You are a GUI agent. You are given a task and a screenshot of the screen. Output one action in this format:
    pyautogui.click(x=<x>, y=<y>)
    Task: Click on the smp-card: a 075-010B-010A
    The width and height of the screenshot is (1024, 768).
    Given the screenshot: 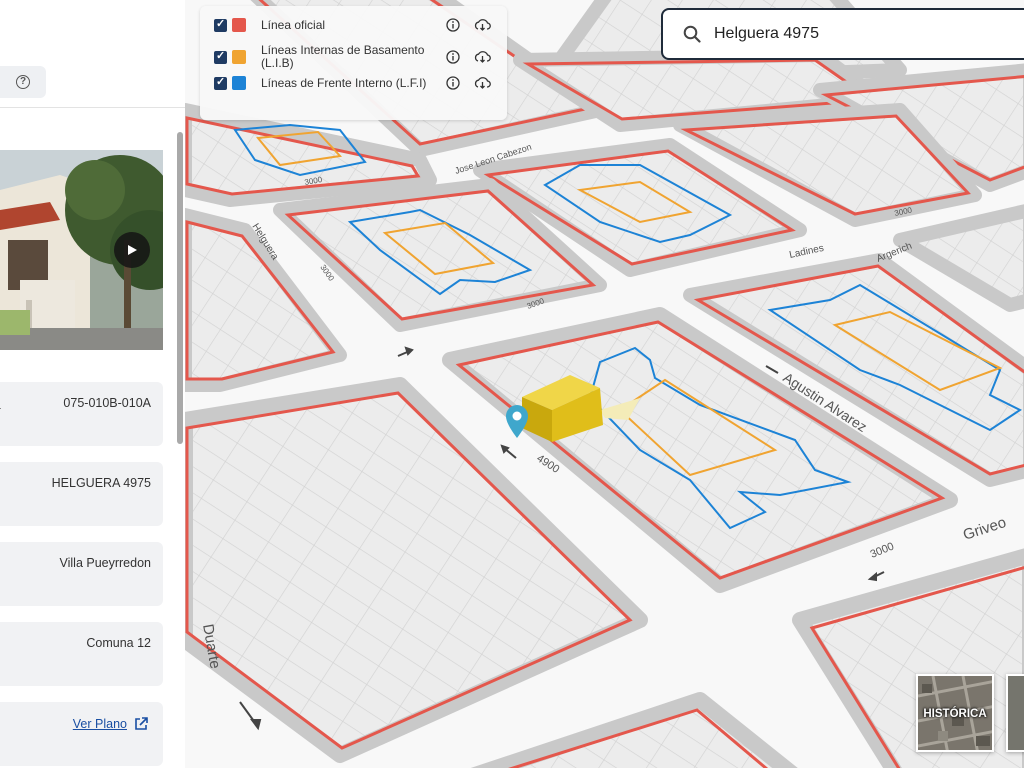 What is the action you would take?
    pyautogui.click(x=81, y=414)
    